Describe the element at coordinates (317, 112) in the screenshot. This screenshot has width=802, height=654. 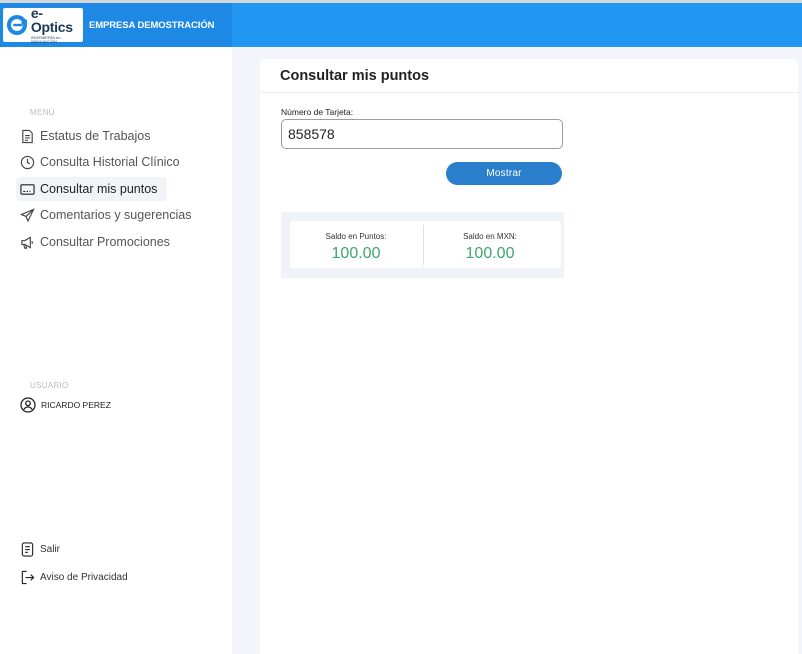
I see `card-number-label: Número de Tarjeta:` at that location.